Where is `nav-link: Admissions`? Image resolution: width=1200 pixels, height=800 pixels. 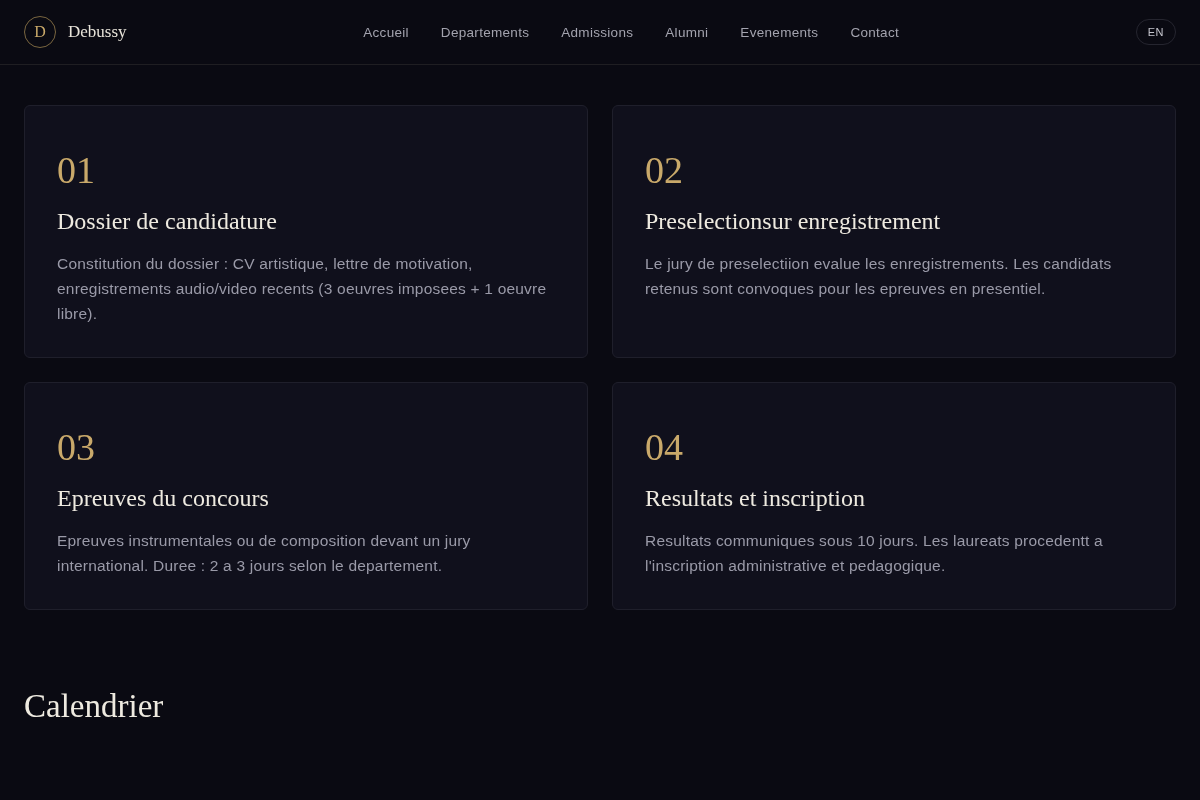
nav-link: Admissions is located at coordinates (597, 32).